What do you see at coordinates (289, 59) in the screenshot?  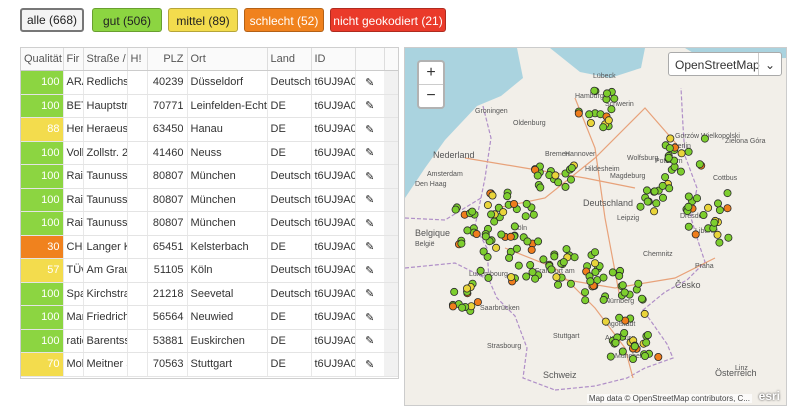 I see `column-header-land: Land` at bounding box center [289, 59].